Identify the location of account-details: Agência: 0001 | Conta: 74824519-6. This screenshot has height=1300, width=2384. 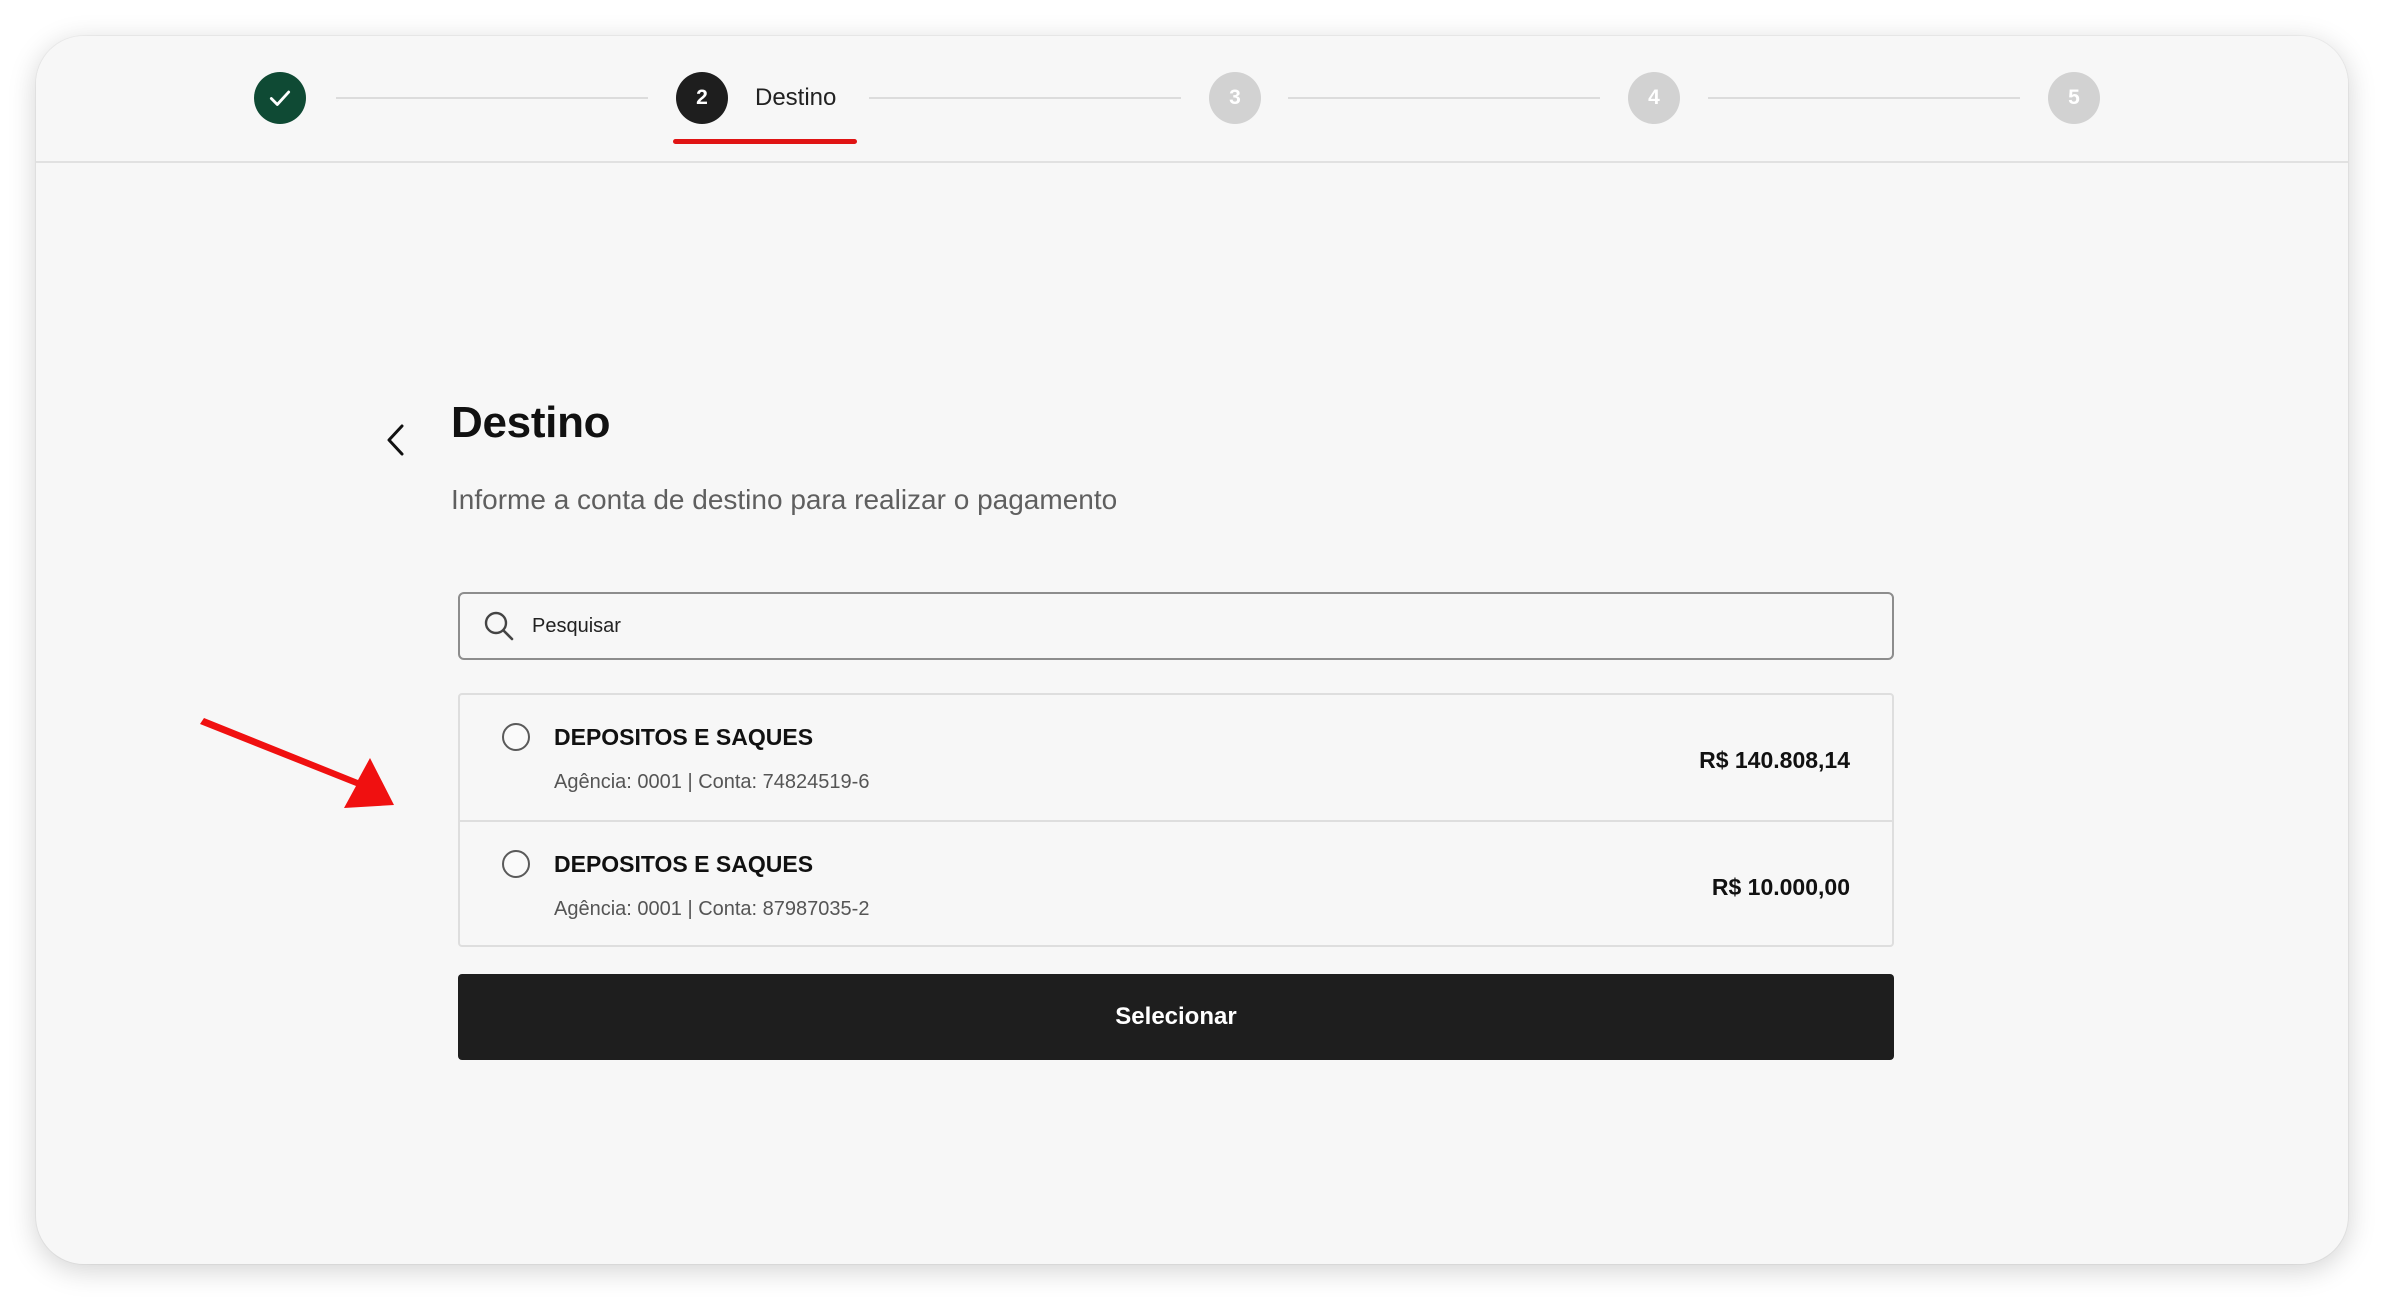
(712, 782).